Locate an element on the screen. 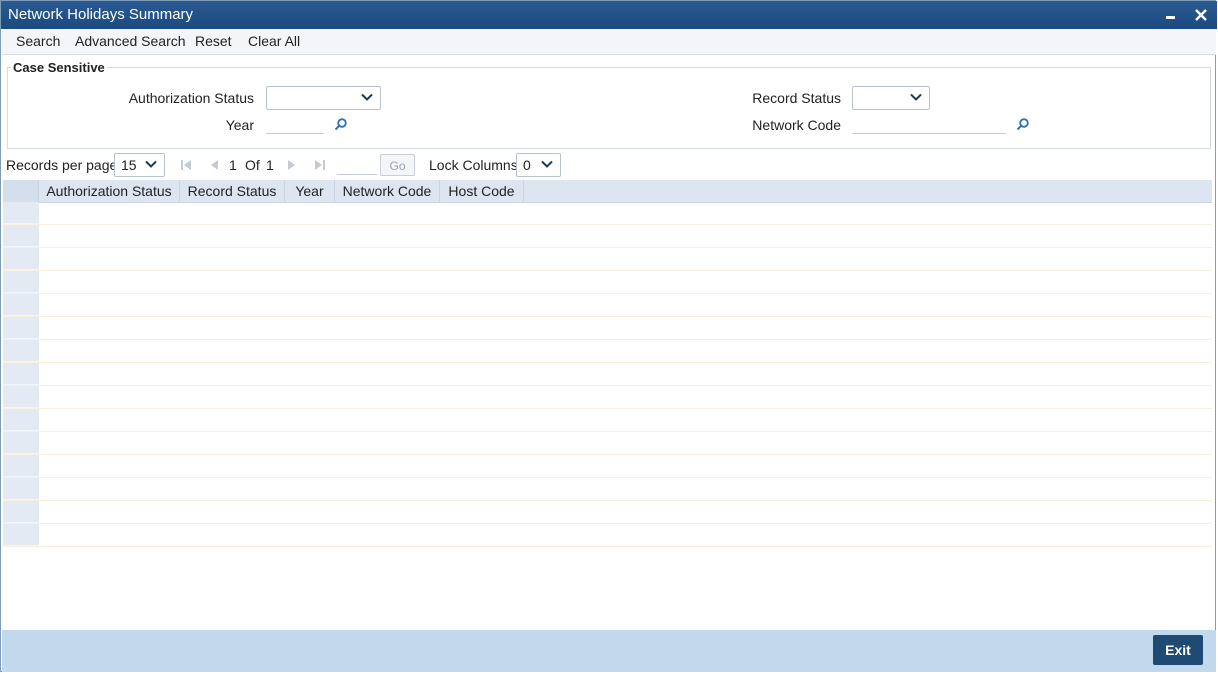  of-label: Of is located at coordinates (252, 165).